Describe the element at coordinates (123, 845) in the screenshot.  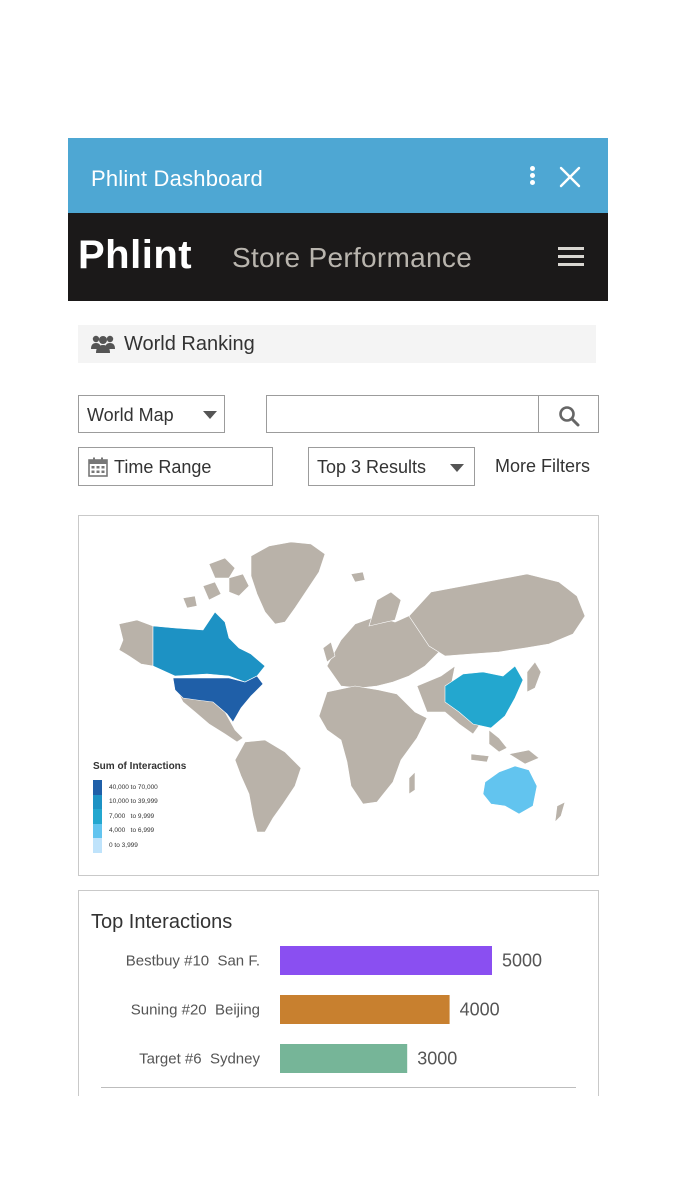
I see `legend-label: 0 to 3,999` at that location.